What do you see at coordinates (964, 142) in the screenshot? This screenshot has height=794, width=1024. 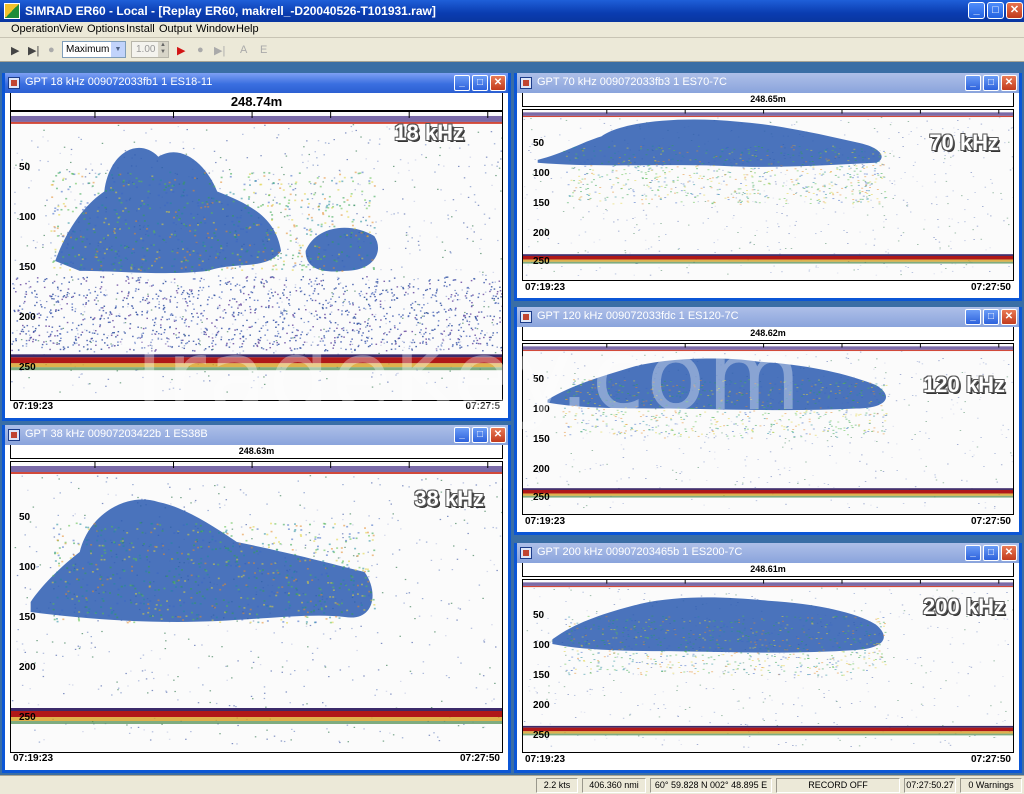 I see `frequency-label: 70 kHz` at bounding box center [964, 142].